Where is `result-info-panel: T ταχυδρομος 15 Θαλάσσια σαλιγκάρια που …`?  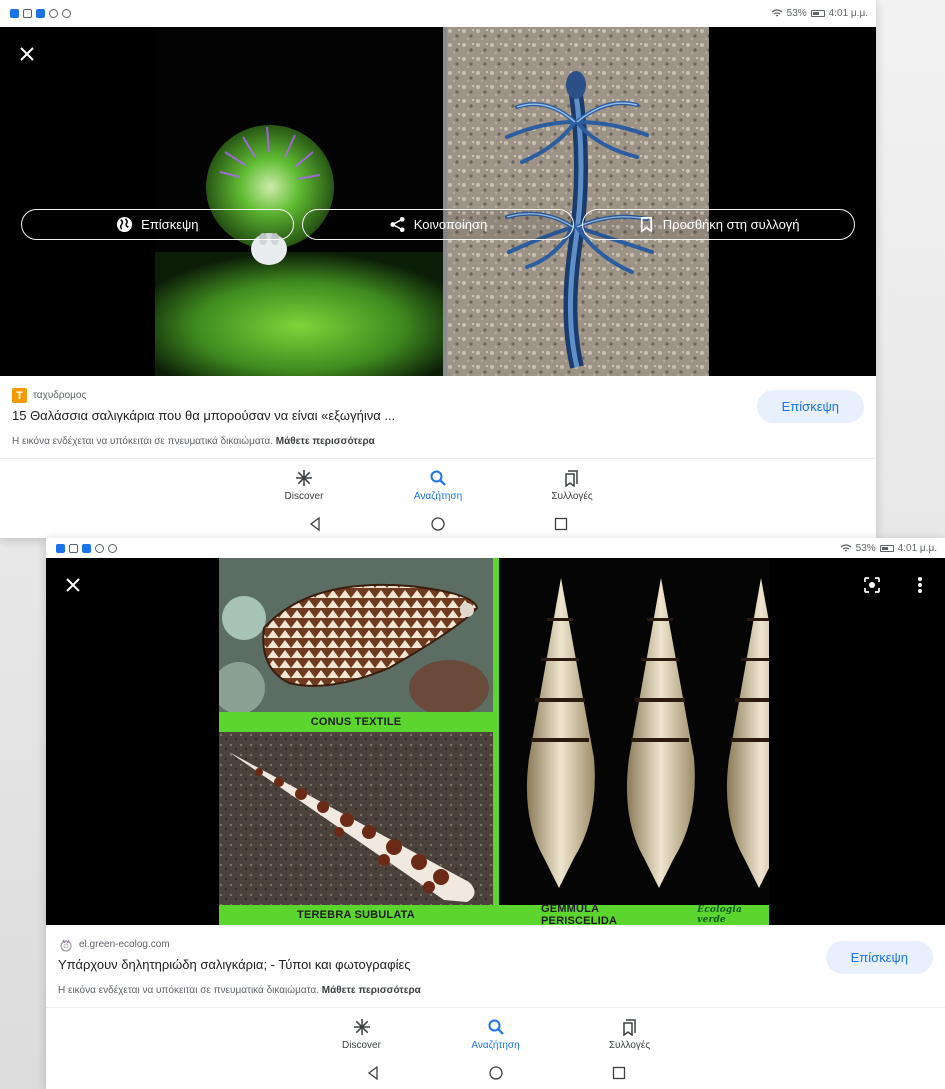
result-info-panel: T ταχυδρομος 15 Θαλάσσια σαλιγκάρια που … is located at coordinates (438, 417).